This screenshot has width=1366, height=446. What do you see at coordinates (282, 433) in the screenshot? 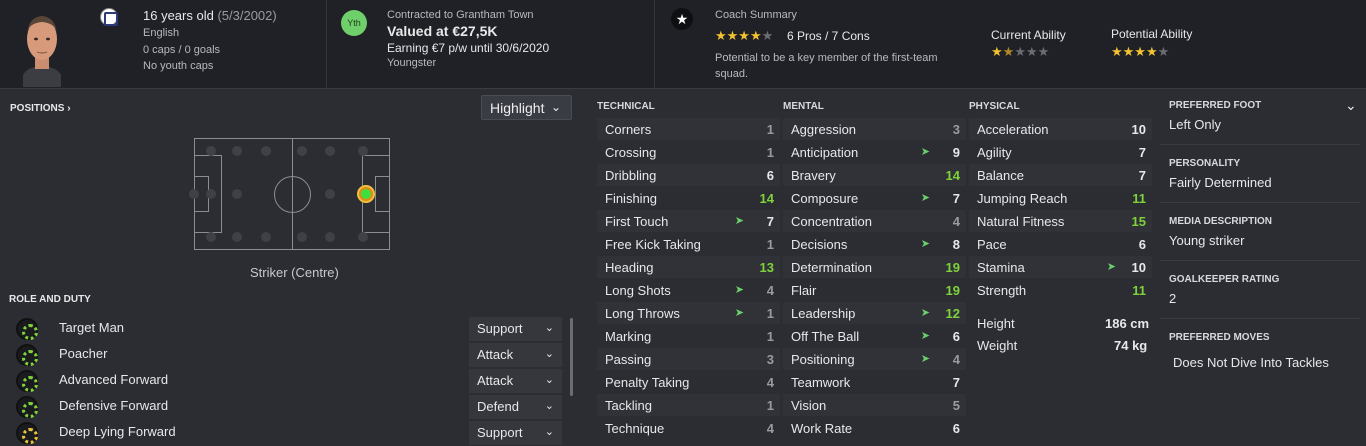
I see `role-row: Deep Lying Forward Support ⌄` at bounding box center [282, 433].